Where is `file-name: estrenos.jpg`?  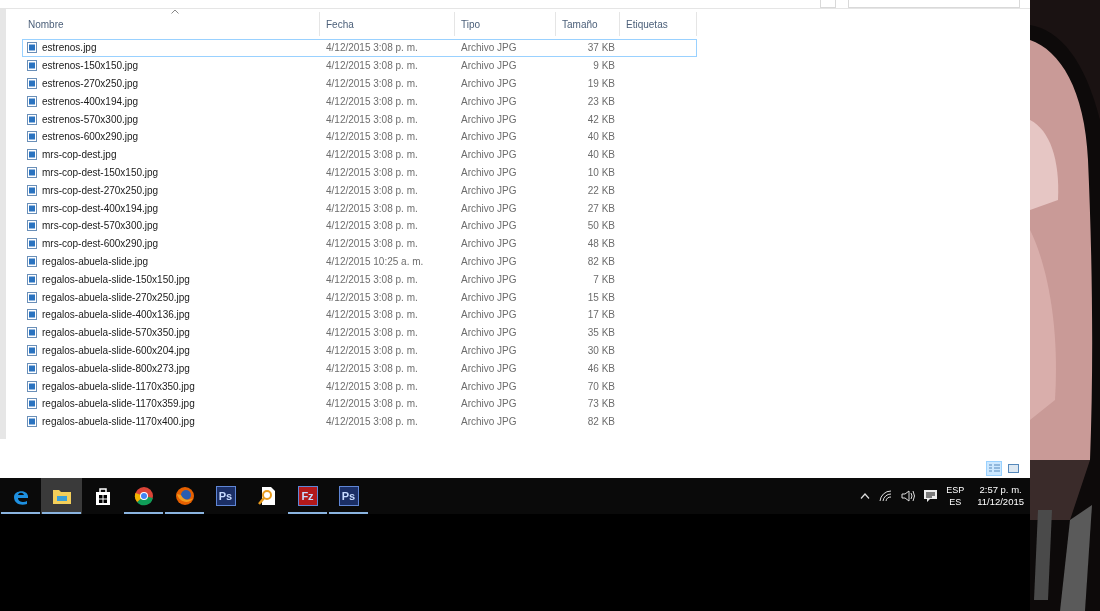 file-name: estrenos.jpg is located at coordinates (69, 48).